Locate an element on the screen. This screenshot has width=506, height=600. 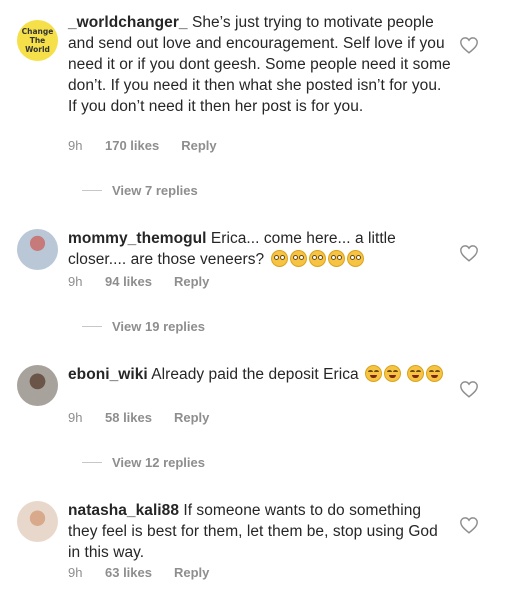
comment-body: Already paid the deposit Erica is located at coordinates (255, 374).